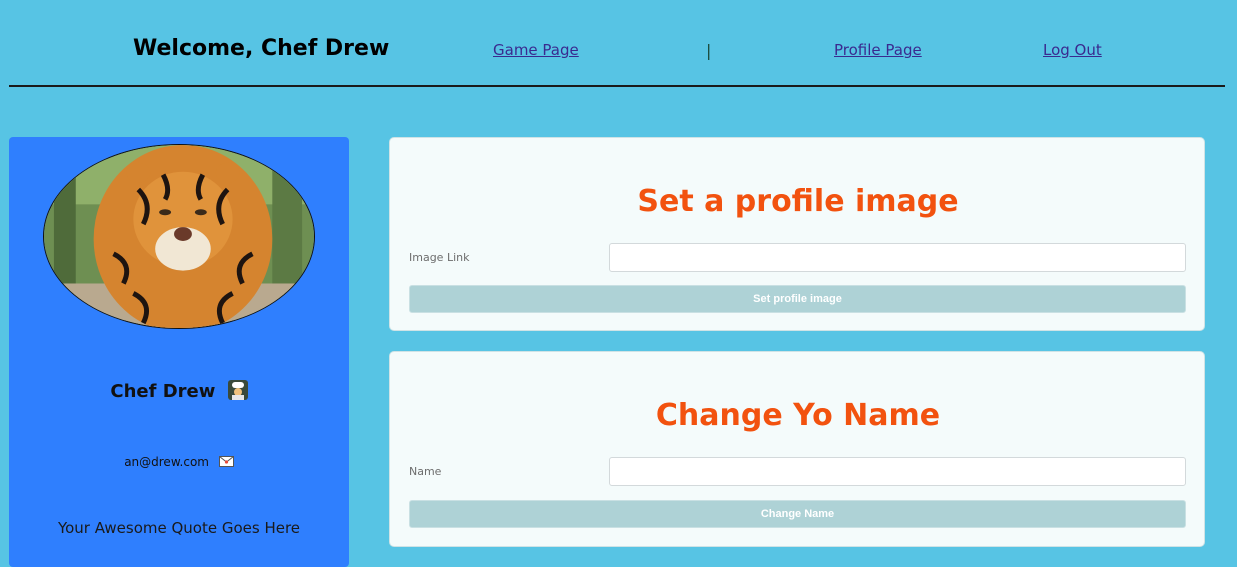 The image size is (1237, 567). I want to click on profile-quote: Your Awesome Quote Goes Here, so click(179, 528).